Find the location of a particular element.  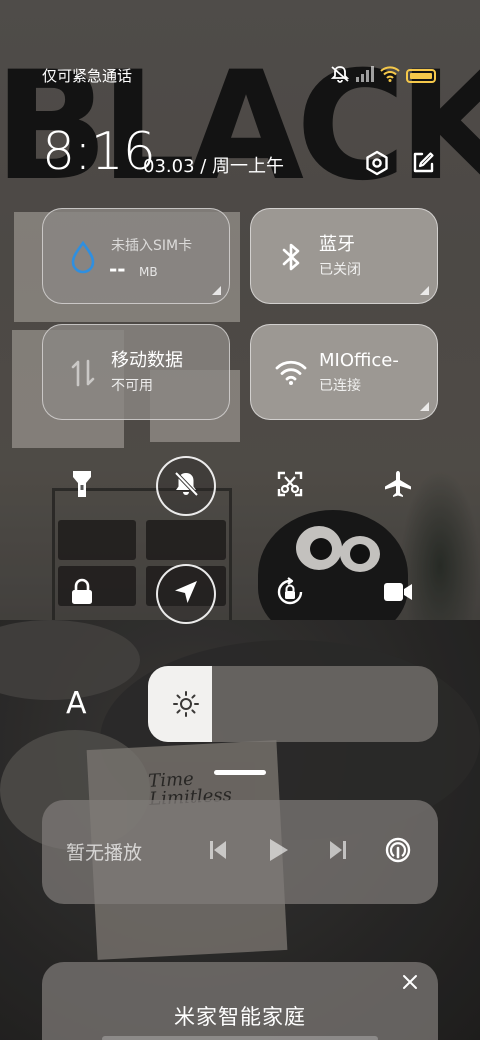

next-button is located at coordinates (338, 852).